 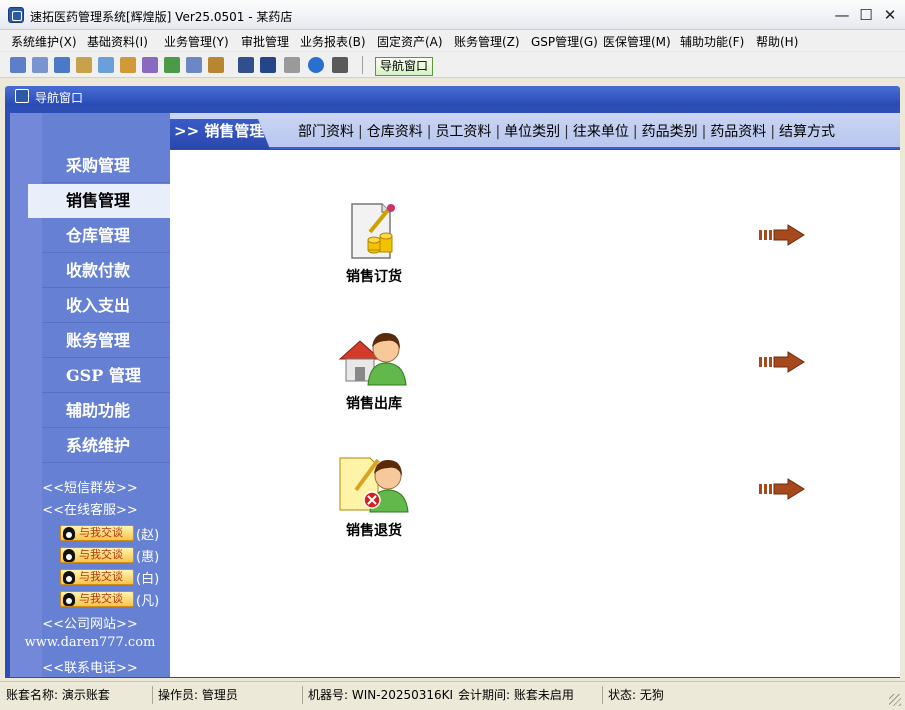 What do you see at coordinates (452, 96) in the screenshot?
I see `inner-window-title-bar: 导航窗口` at bounding box center [452, 96].